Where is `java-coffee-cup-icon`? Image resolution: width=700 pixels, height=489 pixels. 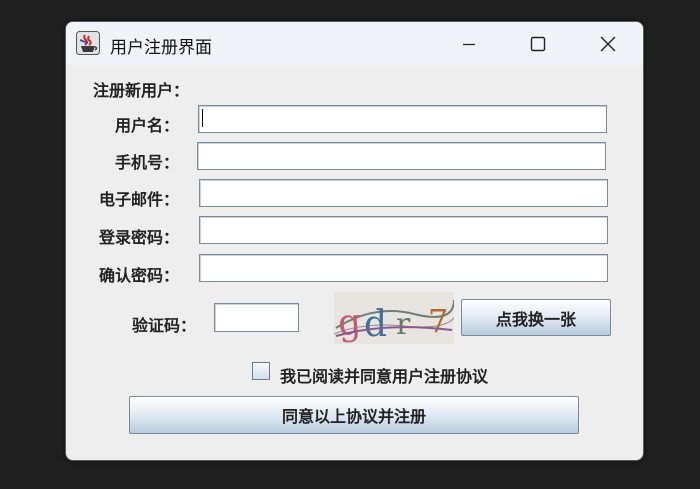 java-coffee-cup-icon is located at coordinates (88, 43).